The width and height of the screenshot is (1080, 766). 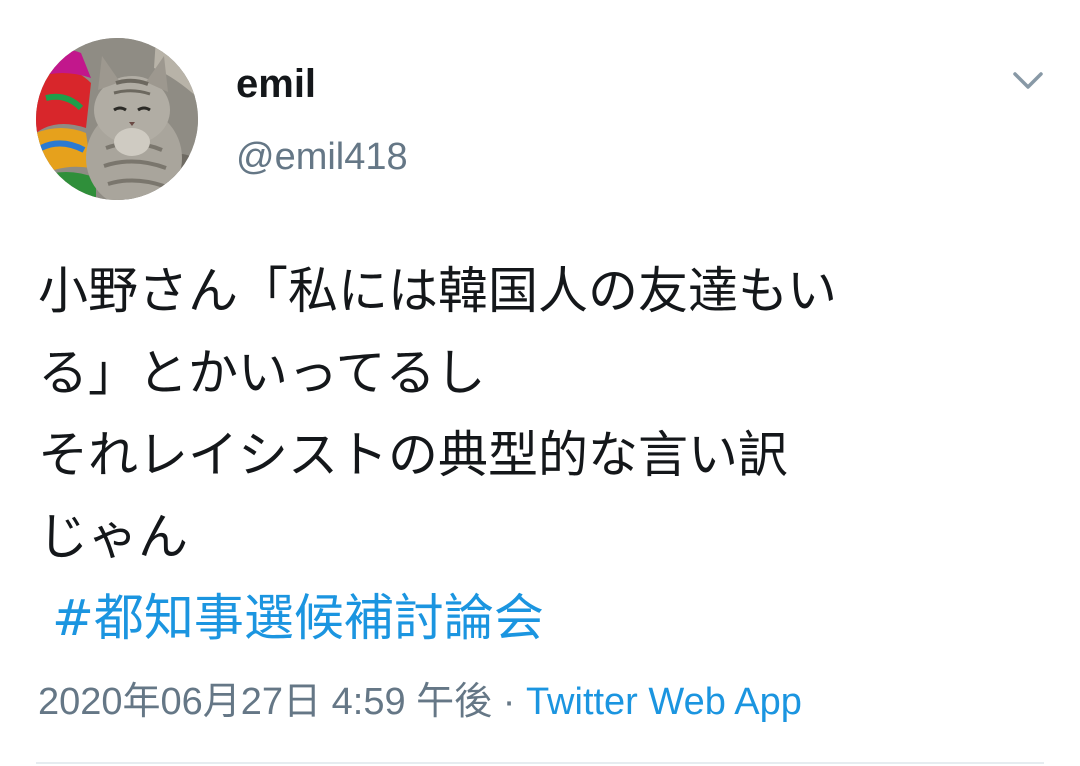 What do you see at coordinates (540, 763) in the screenshot?
I see `divider` at bounding box center [540, 763].